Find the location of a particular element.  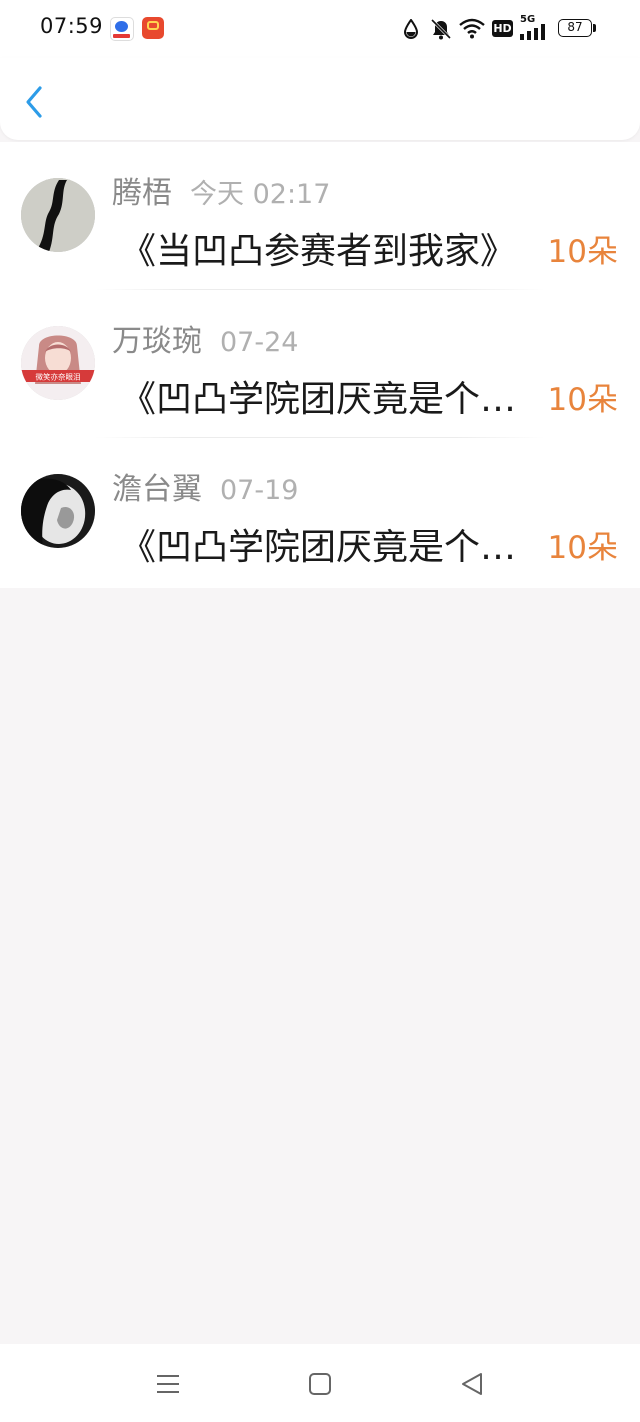

list-item: 微笑亦奈眼泪 万琰琬 07-24 《凹凸学院团厌竟是个… 10朵 is located at coordinates (320, 364).